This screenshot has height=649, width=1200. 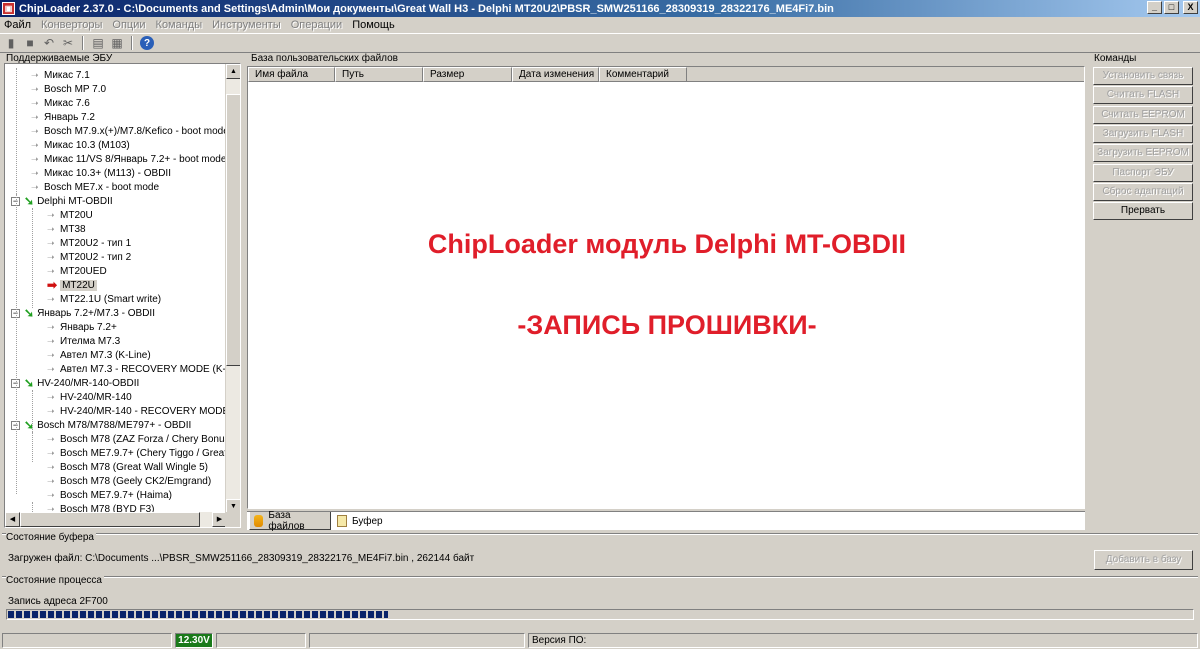 I want to click on tree-item: − ➘ HV-240/MR-140-OBDII, so click(x=75, y=383).